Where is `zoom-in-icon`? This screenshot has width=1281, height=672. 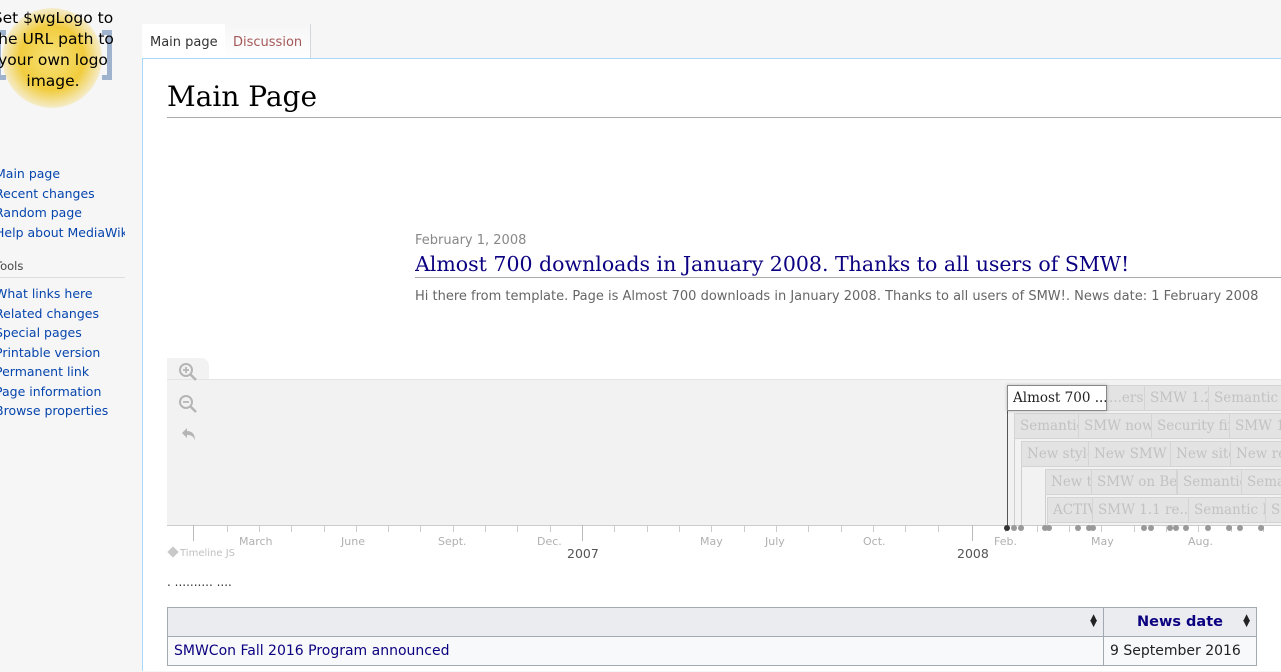 zoom-in-icon is located at coordinates (188, 373).